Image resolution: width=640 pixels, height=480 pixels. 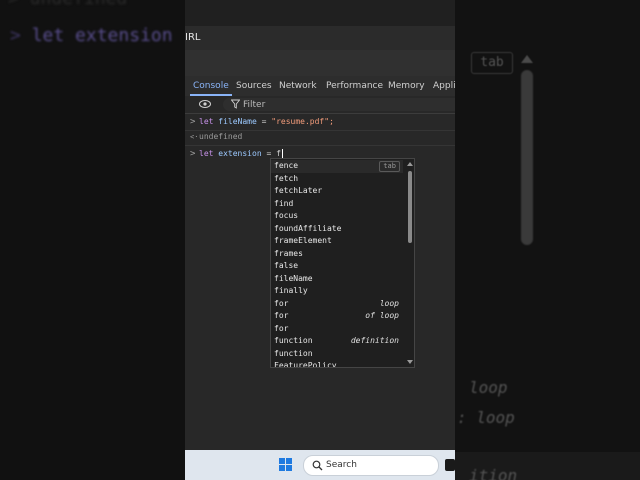 What do you see at coordinates (193, 37) in the screenshot?
I see `url-fragment: IRL` at bounding box center [193, 37].